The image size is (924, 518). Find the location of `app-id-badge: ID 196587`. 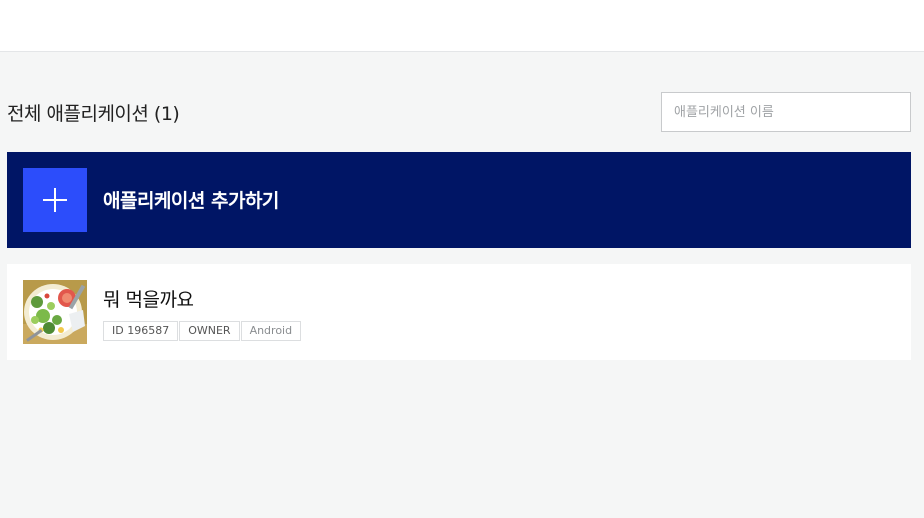

app-id-badge: ID 196587 is located at coordinates (141, 331).